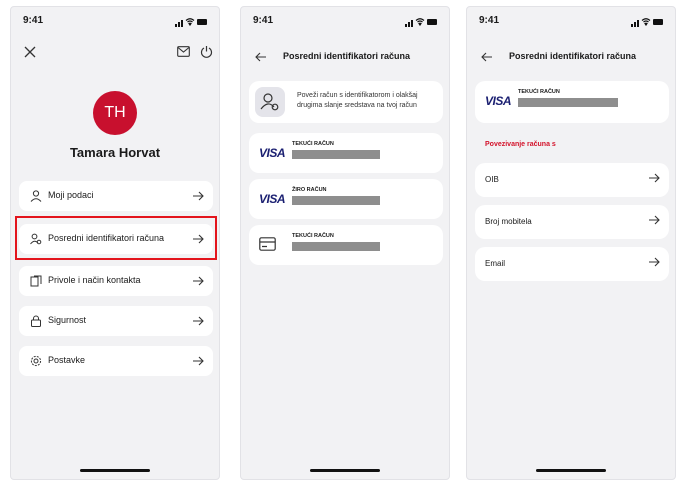  I want to click on menu-item-postavke: Postavke, so click(116, 361).